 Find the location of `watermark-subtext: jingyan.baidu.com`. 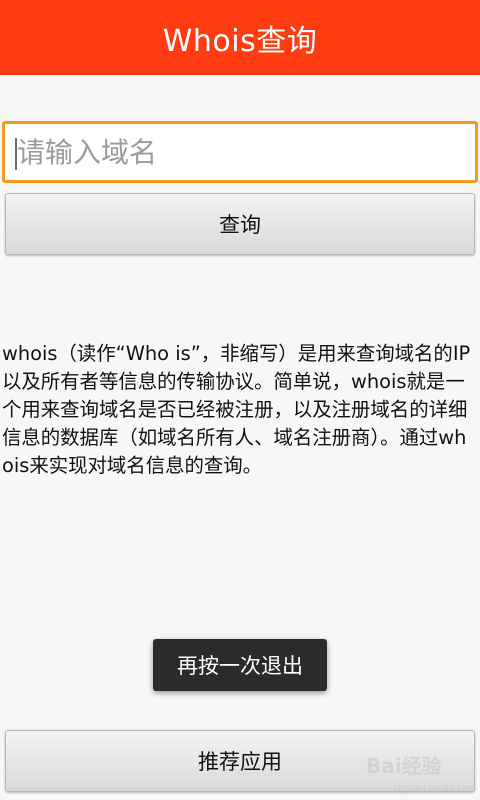

watermark-subtext: jingyan.baidu.com is located at coordinates (434, 789).